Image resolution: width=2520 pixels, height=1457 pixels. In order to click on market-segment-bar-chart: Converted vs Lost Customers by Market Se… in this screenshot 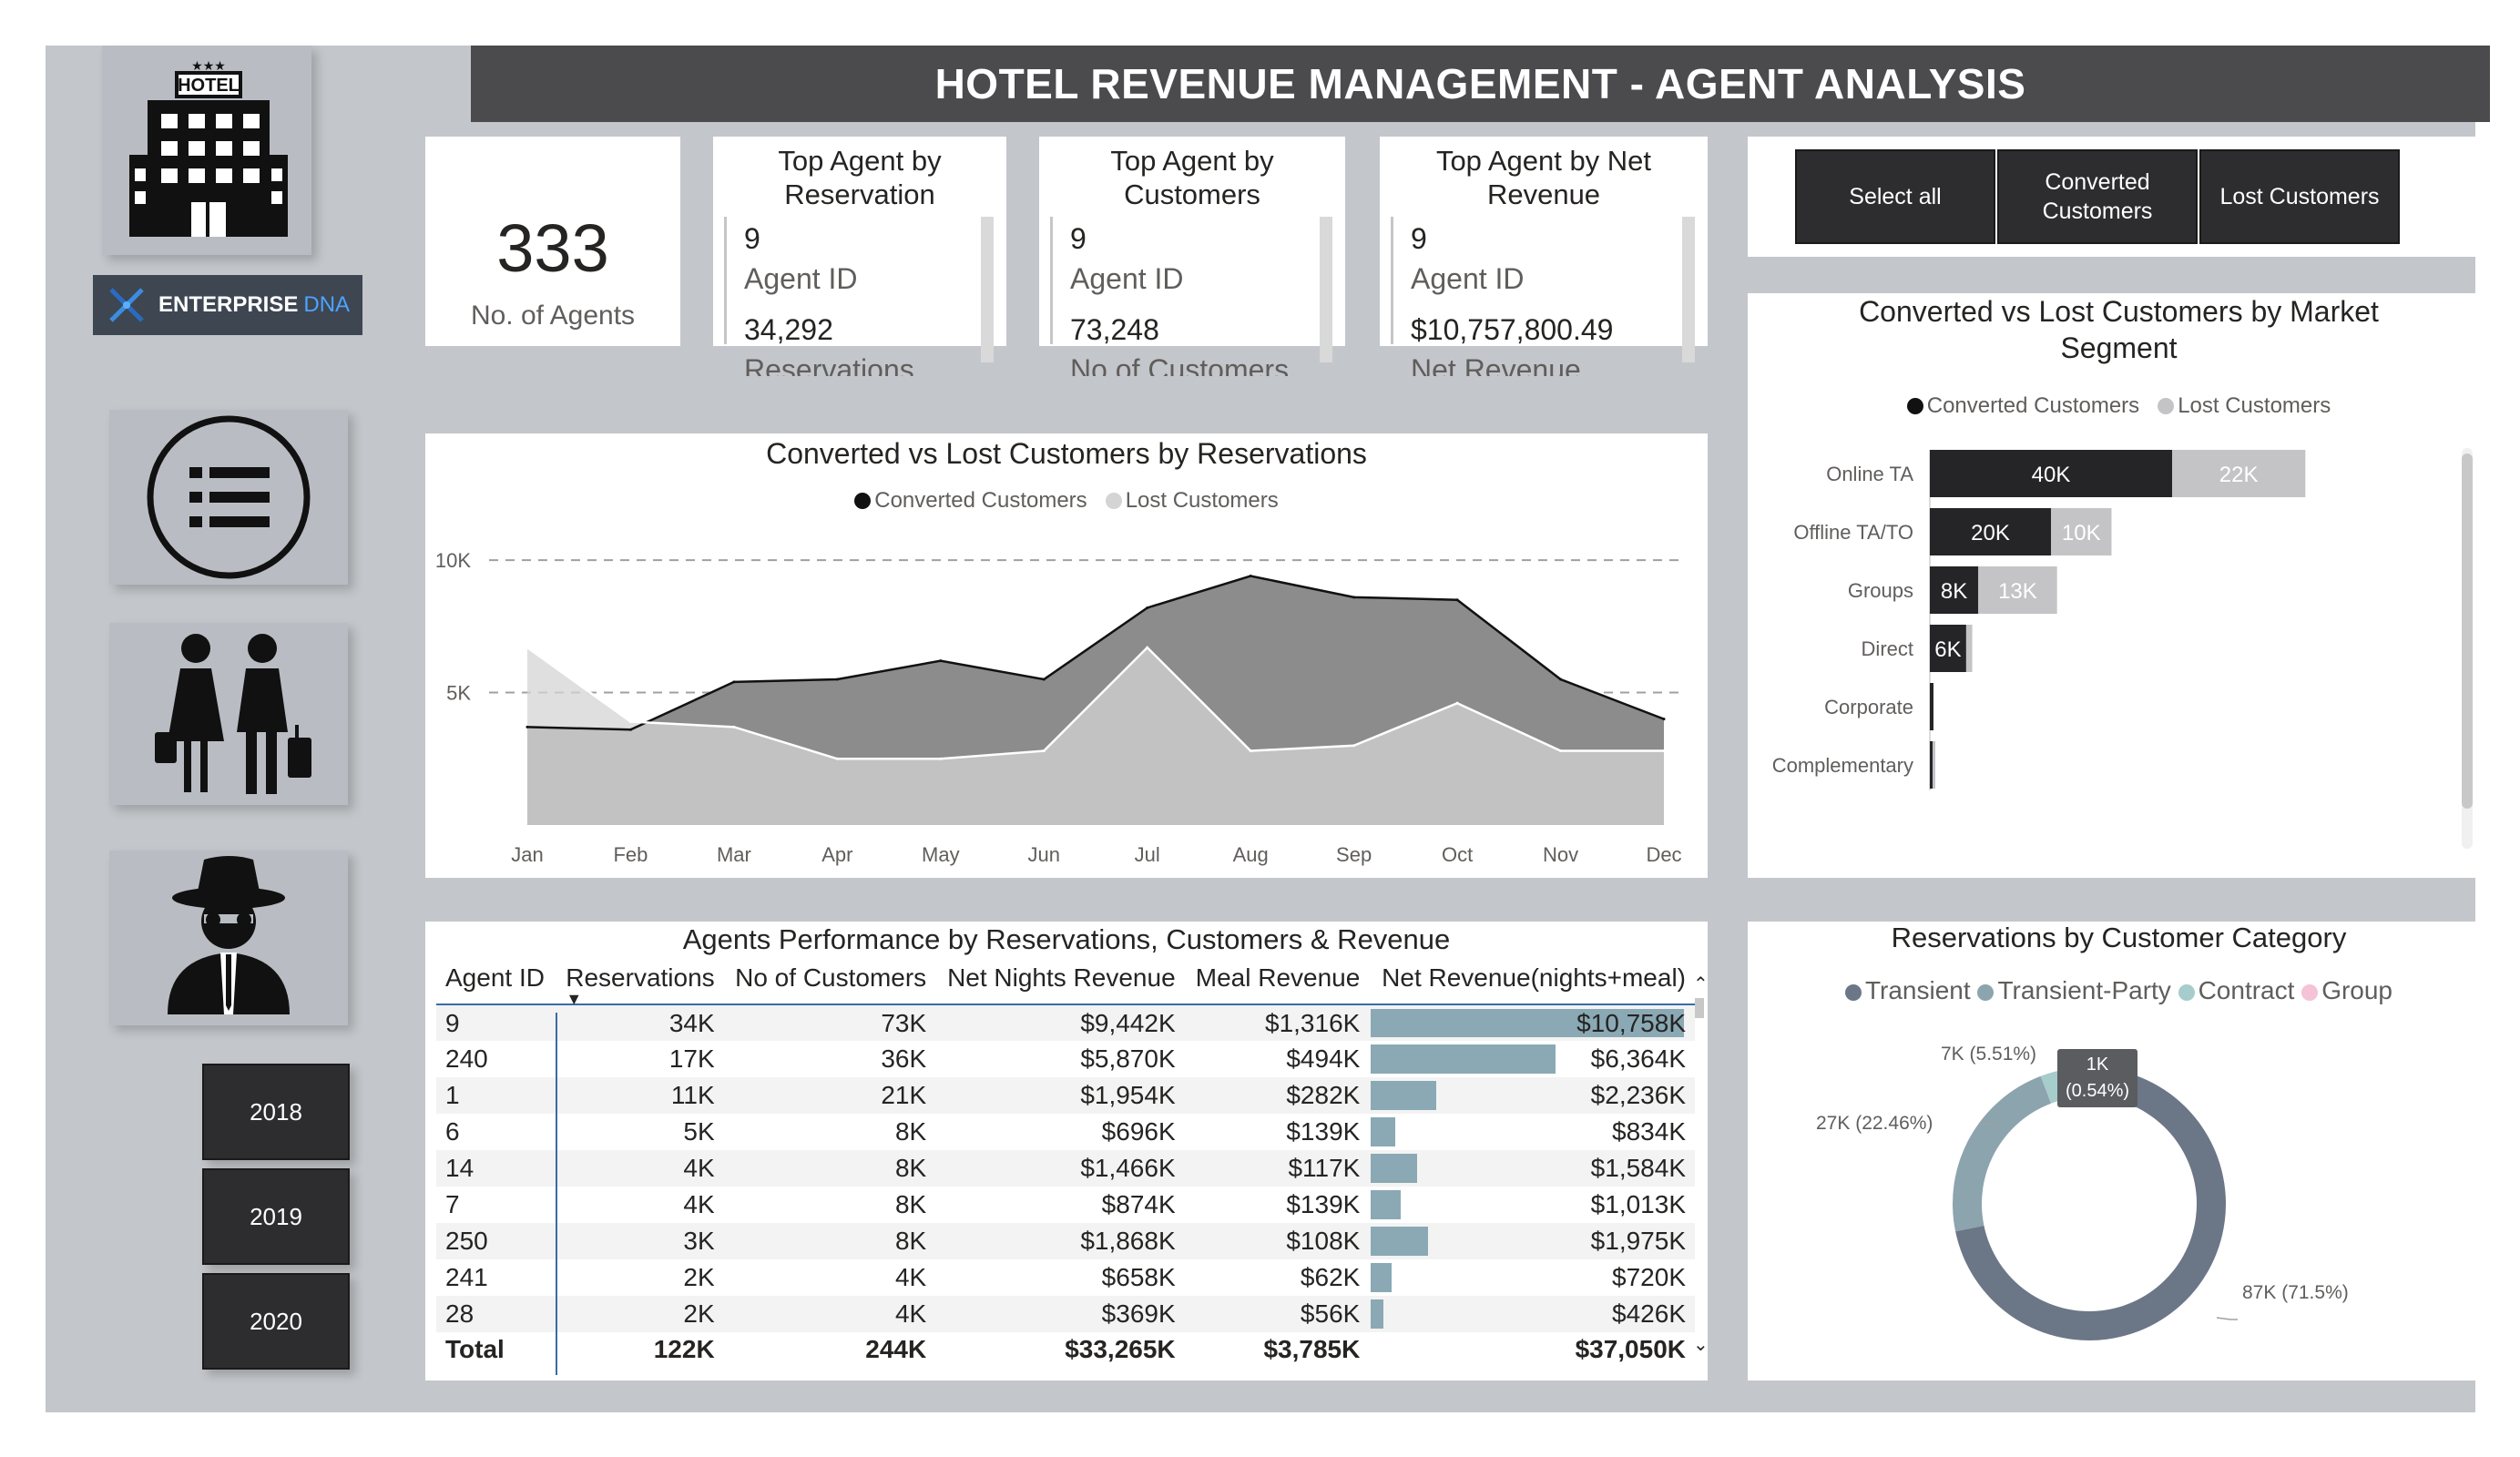, I will do `click(2119, 586)`.